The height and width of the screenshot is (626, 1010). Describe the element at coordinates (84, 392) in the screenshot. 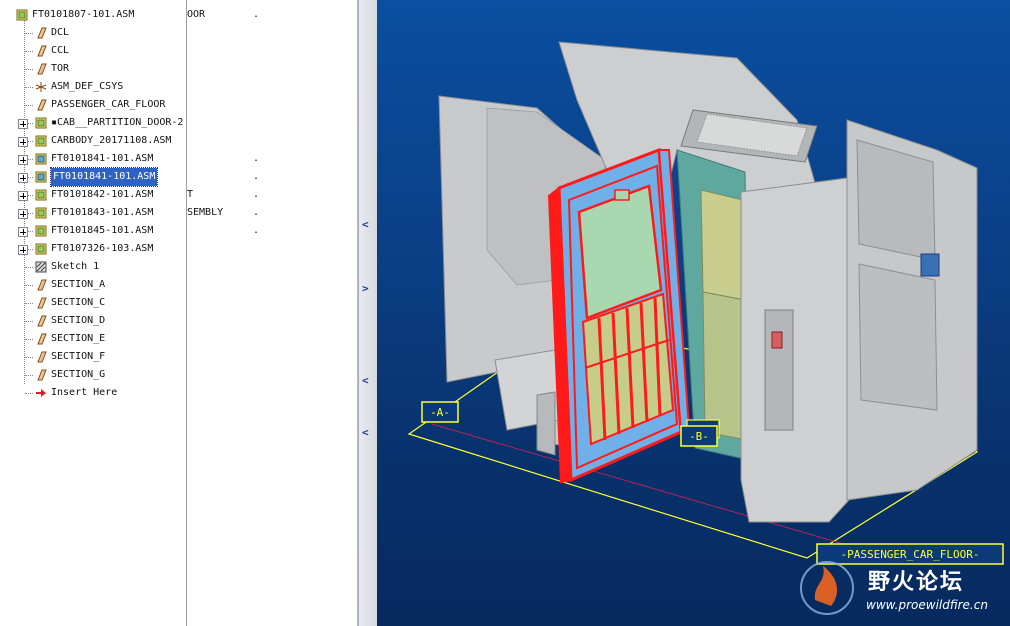

I see `tree-item-label: Insert Here` at that location.